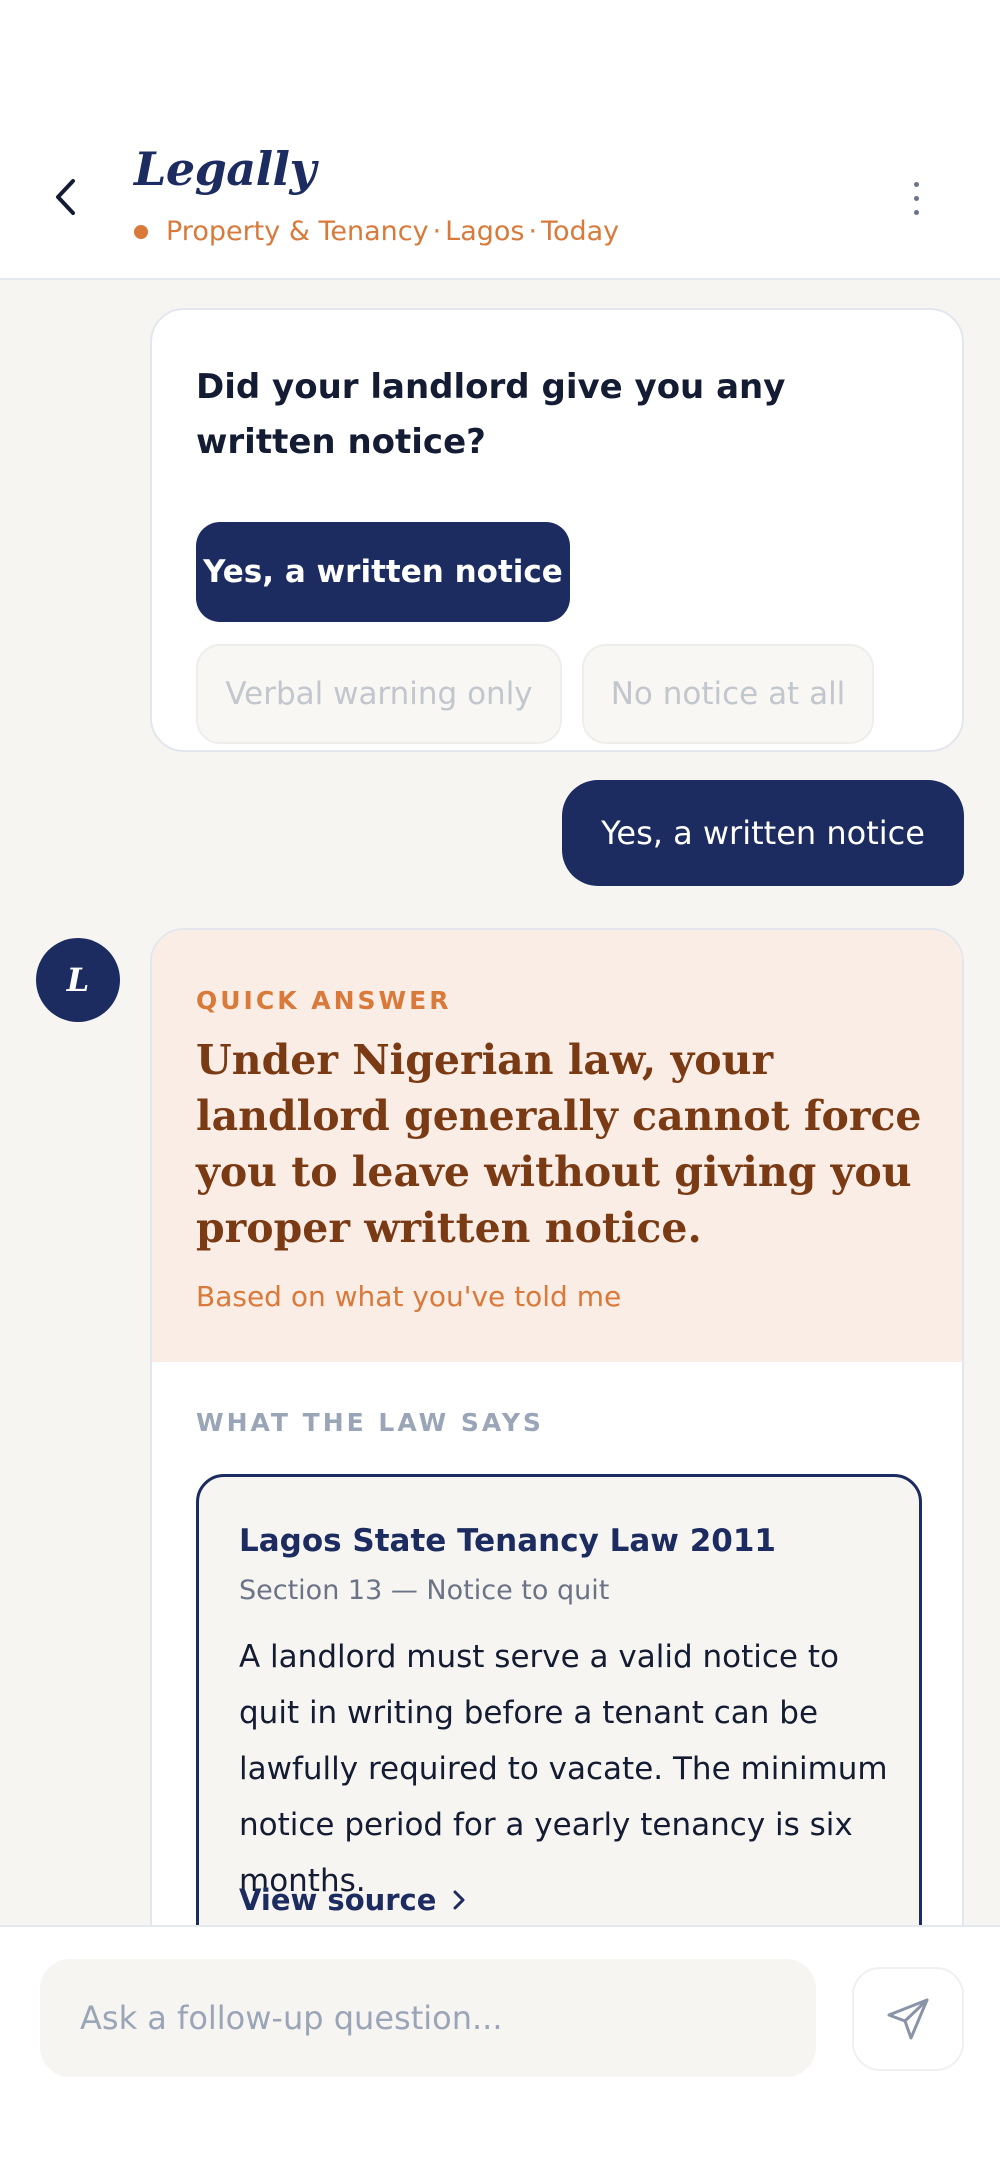 The image size is (1000, 2178). Describe the element at coordinates (485, 231) in the screenshot. I see `context-location: Lagos` at that location.